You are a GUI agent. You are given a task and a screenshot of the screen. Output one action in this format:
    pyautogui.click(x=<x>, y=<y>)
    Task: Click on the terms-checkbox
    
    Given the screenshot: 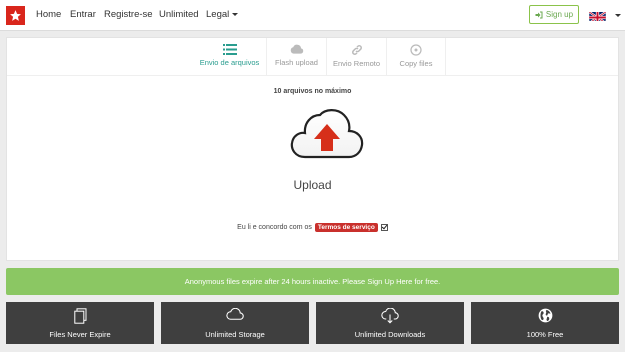 What is the action you would take?
    pyautogui.click(x=384, y=227)
    